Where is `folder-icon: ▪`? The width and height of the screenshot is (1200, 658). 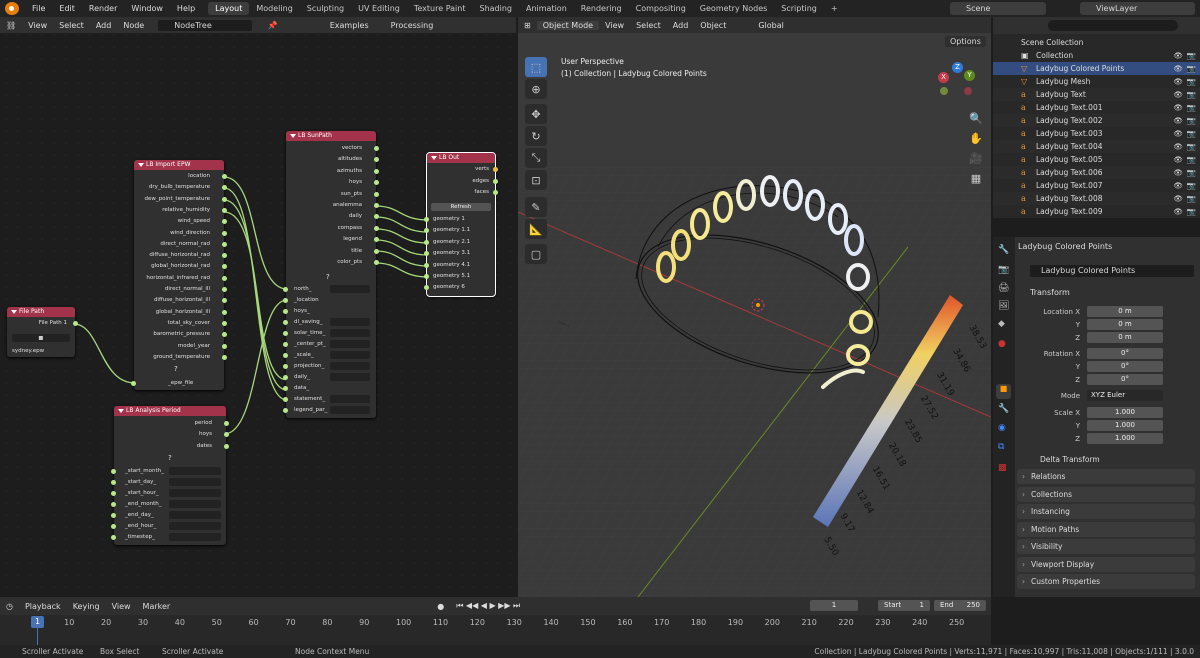 folder-icon: ▪ is located at coordinates (41, 338).